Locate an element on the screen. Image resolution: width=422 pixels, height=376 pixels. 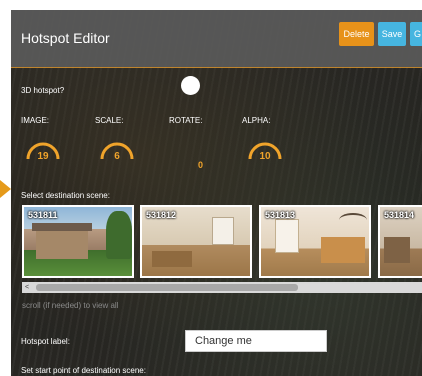
hotspot-label-input is located at coordinates (256, 341).